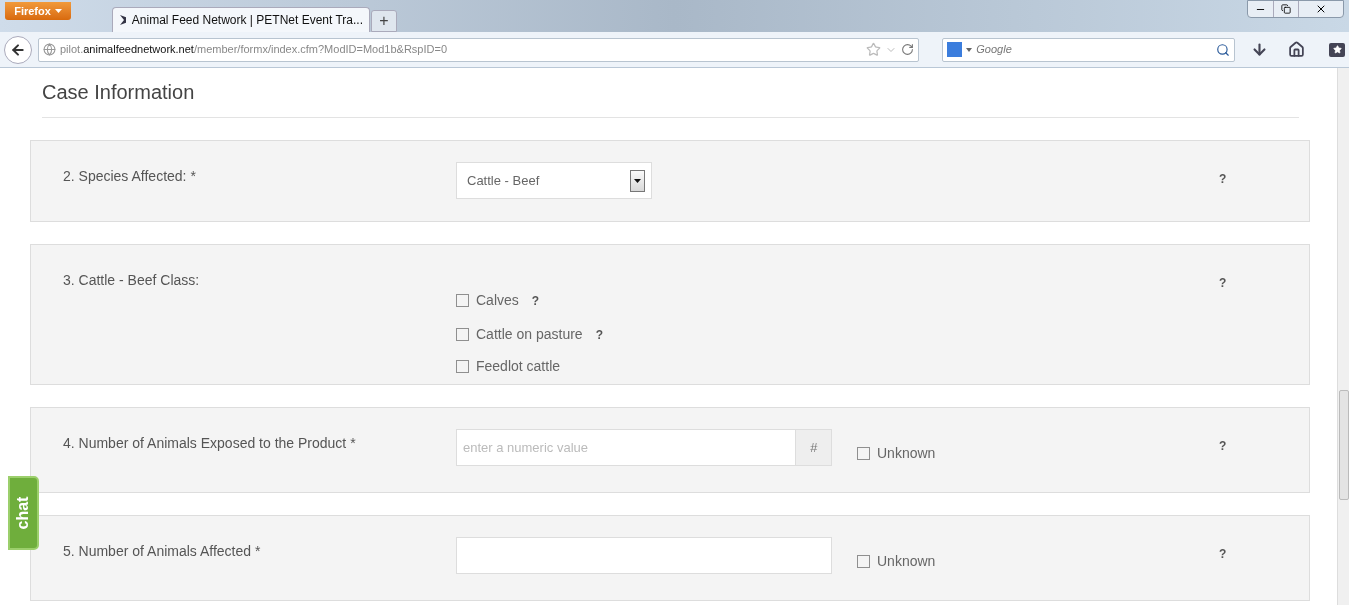 The height and width of the screenshot is (605, 1349). Describe the element at coordinates (637, 180) in the screenshot. I see `dropdown-caret-icon` at that location.